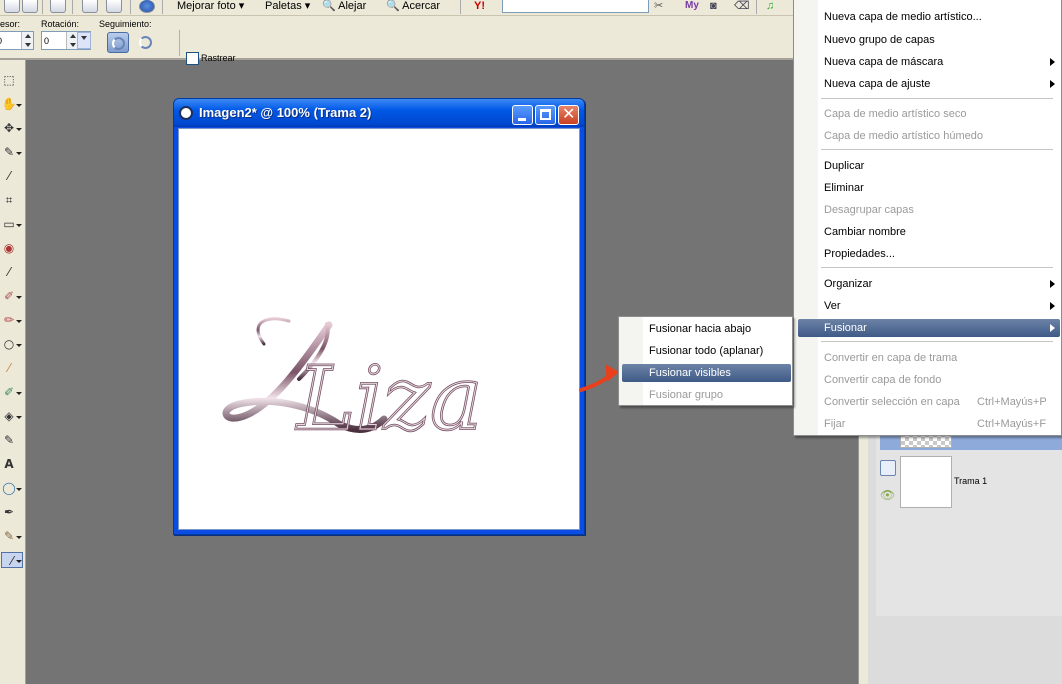  I want to click on eraser-tool-arrow-icon, so click(19, 395).